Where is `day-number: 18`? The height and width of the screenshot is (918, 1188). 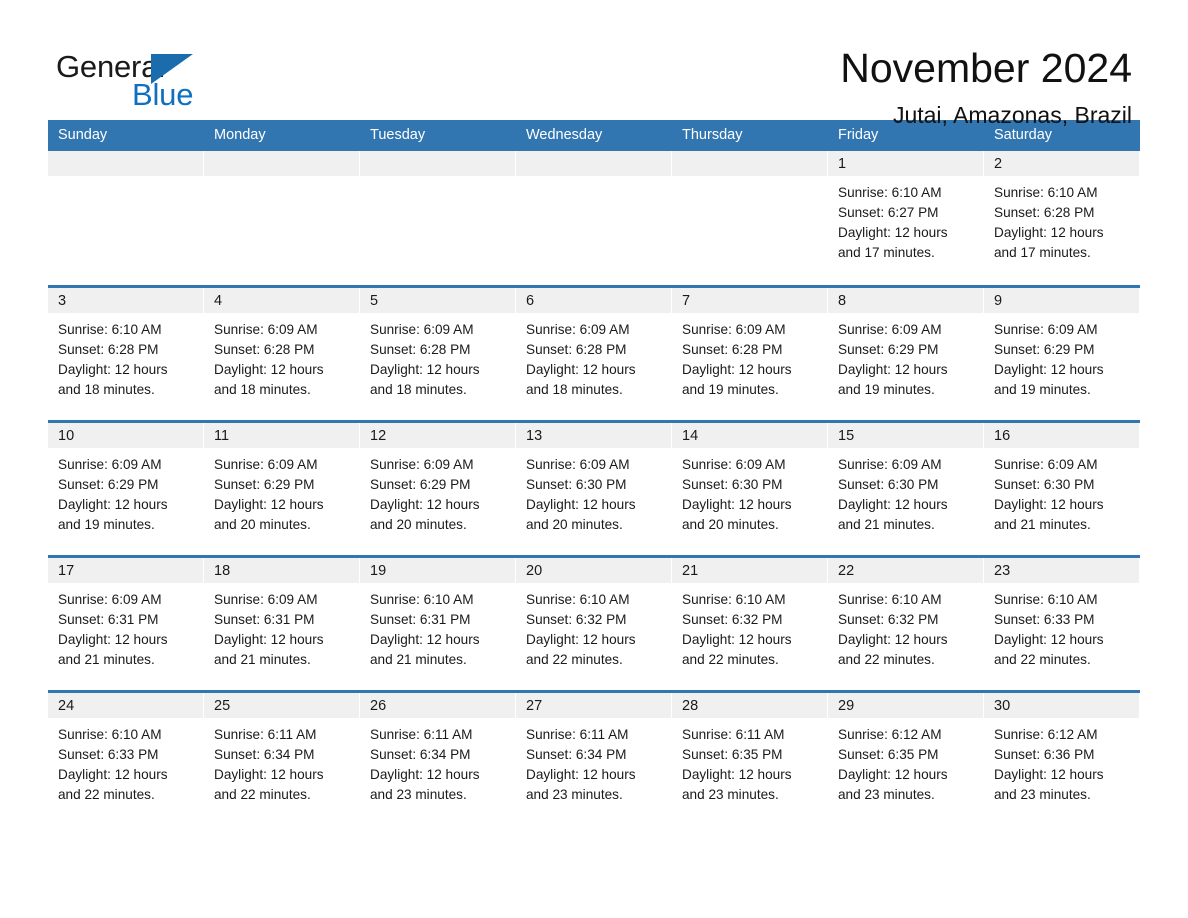
day-number: 18 is located at coordinates (282, 570).